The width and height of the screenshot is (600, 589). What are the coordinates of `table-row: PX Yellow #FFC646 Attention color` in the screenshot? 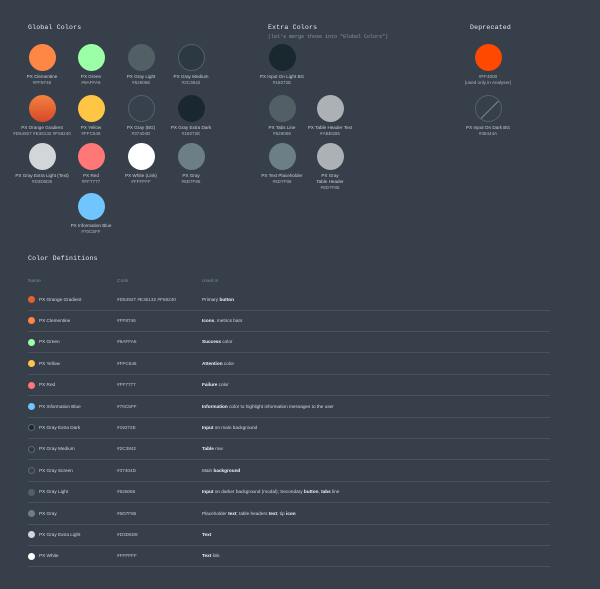 It's located at (289, 364).